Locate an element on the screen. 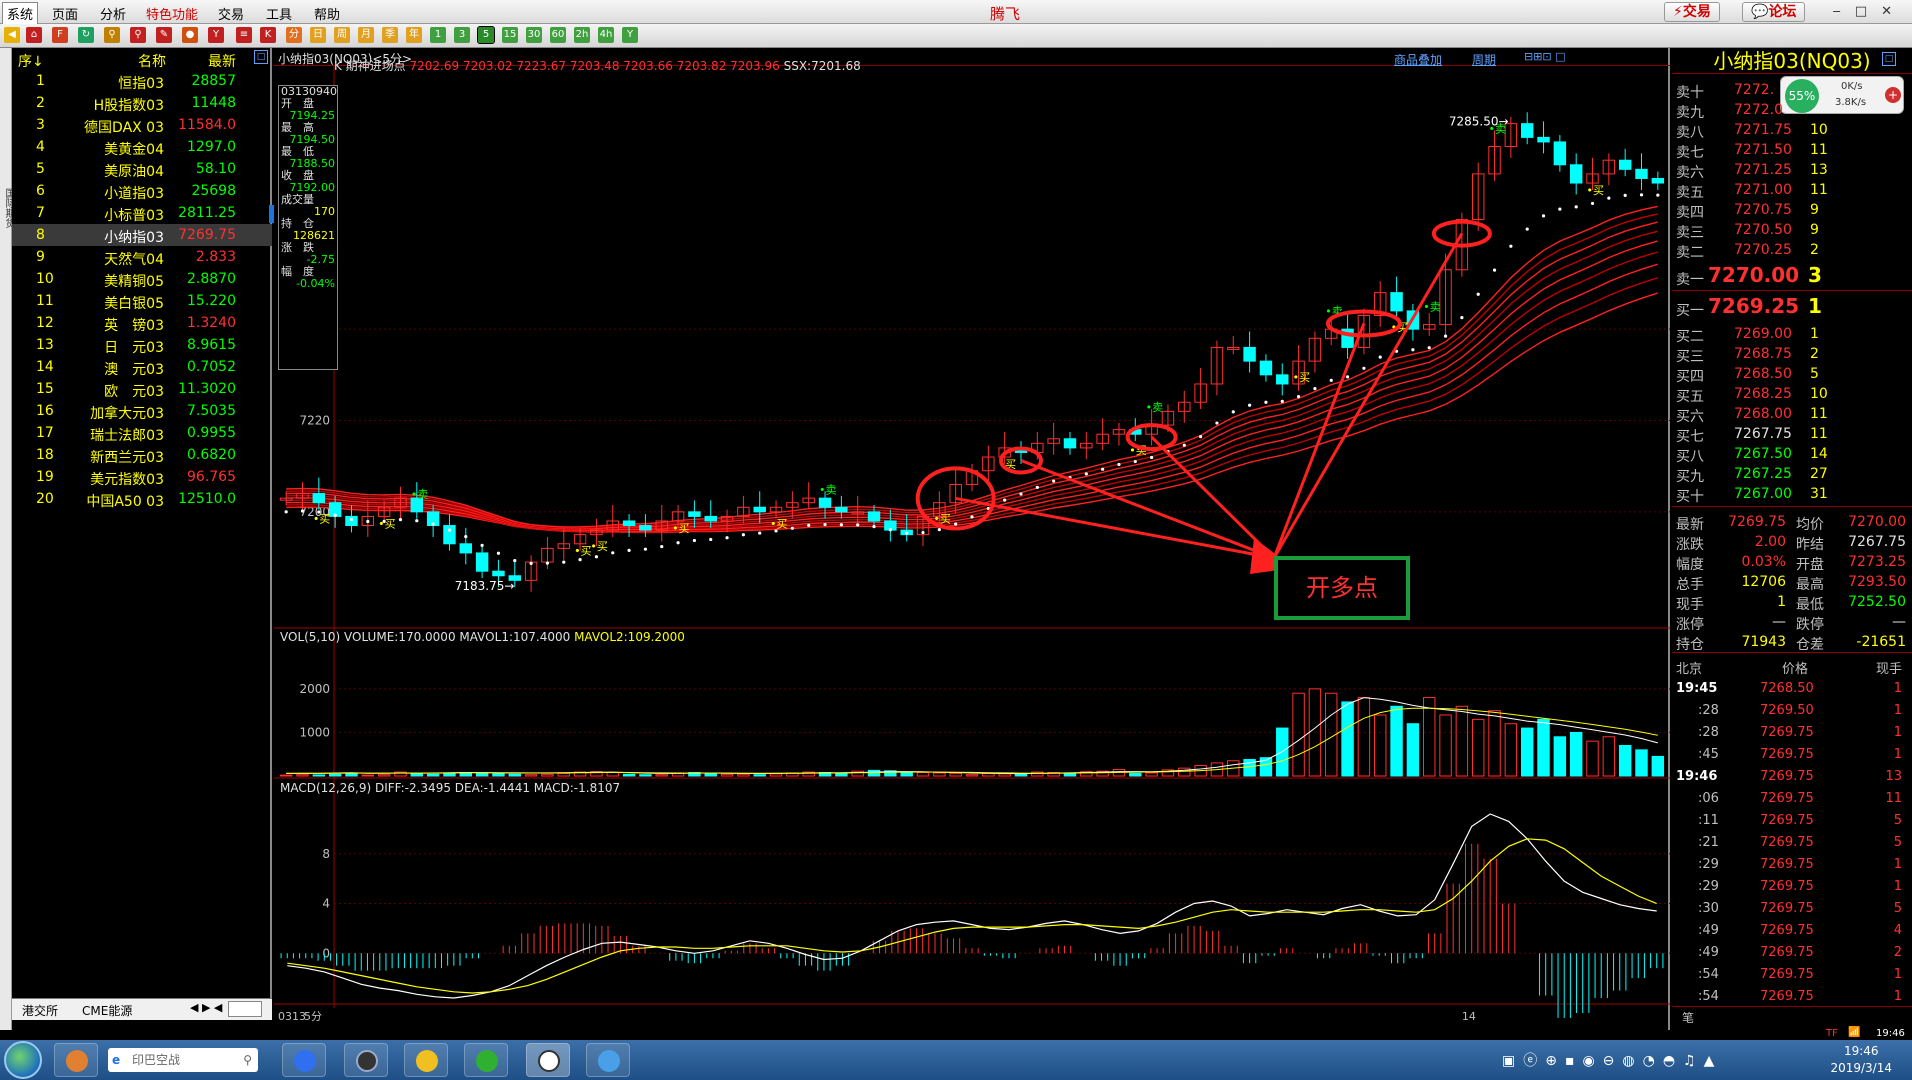 Image resolution: width=1912 pixels, height=1080 pixels. period-1m: 分 is located at coordinates (294, 35).